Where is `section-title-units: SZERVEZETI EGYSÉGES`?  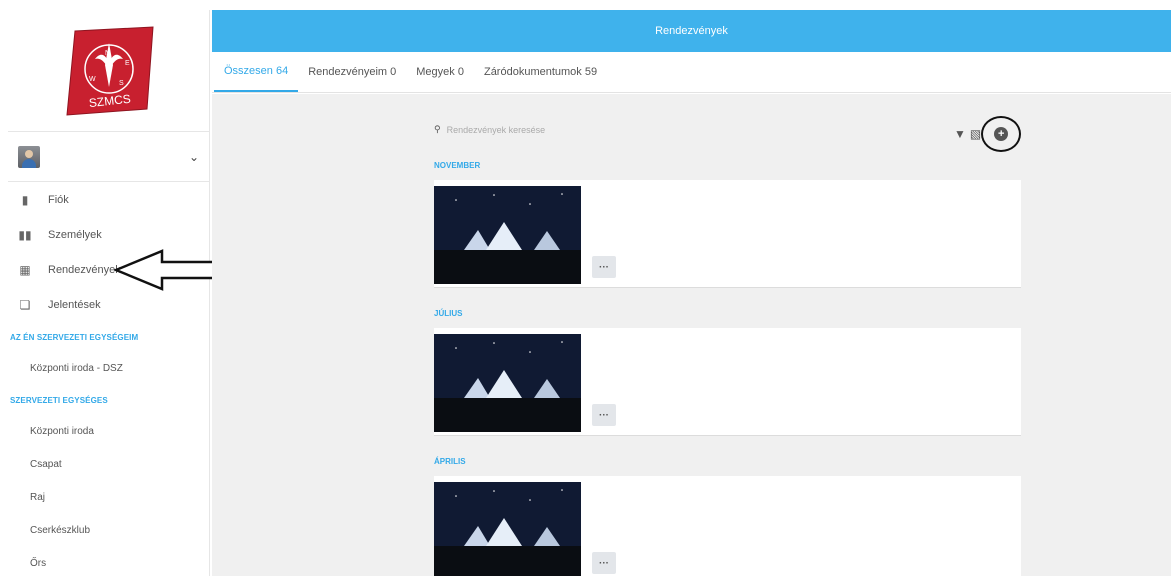
section-title-units: SZERVEZETI EGYSÉGES is located at coordinates (59, 400).